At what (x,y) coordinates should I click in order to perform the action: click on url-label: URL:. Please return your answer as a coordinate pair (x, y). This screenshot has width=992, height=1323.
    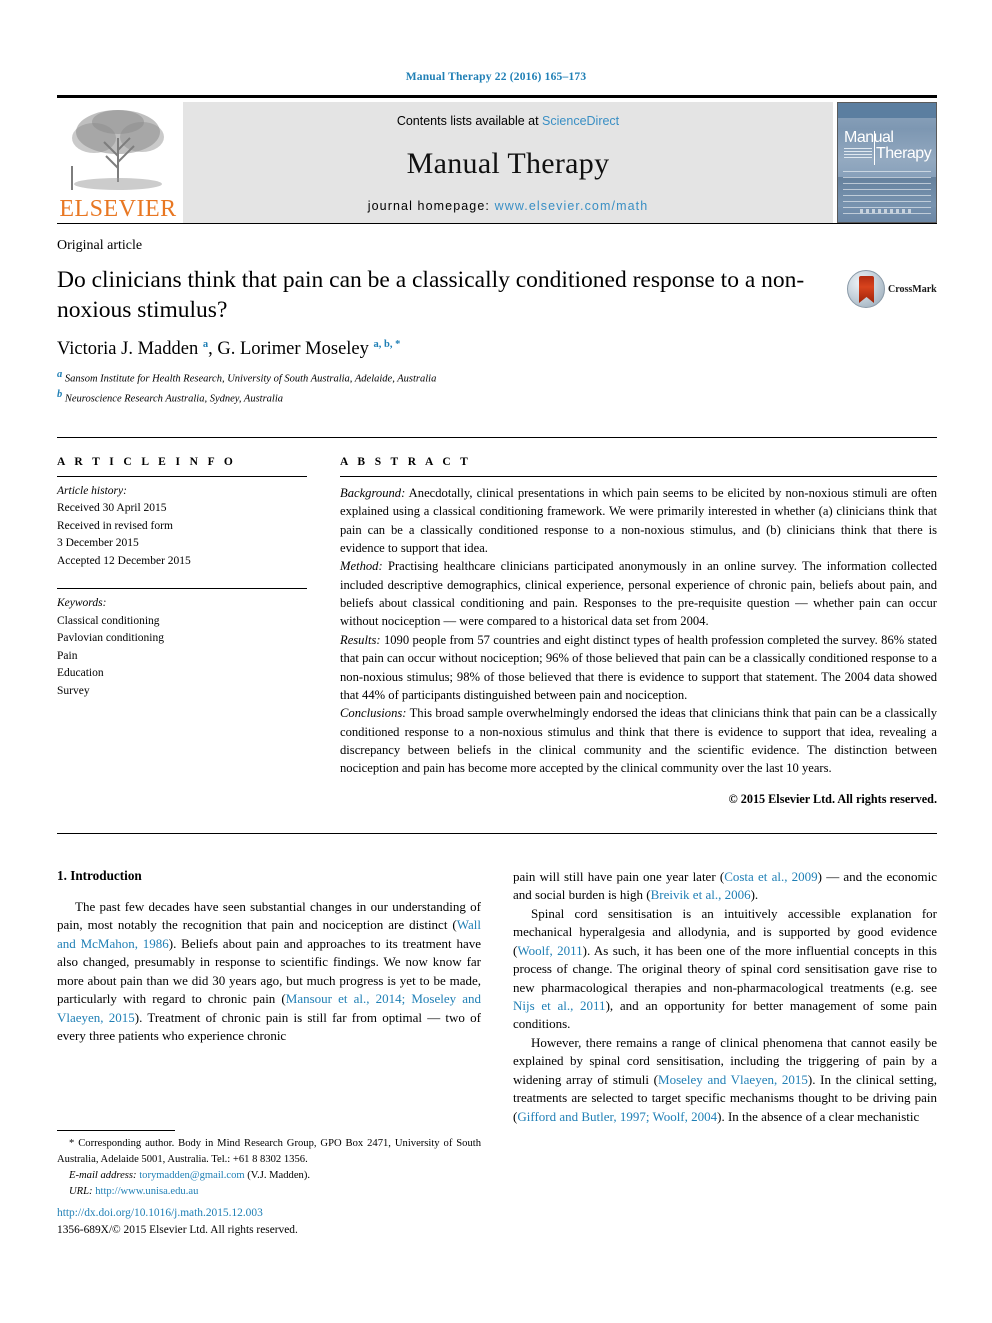
    Looking at the image, I should click on (81, 1191).